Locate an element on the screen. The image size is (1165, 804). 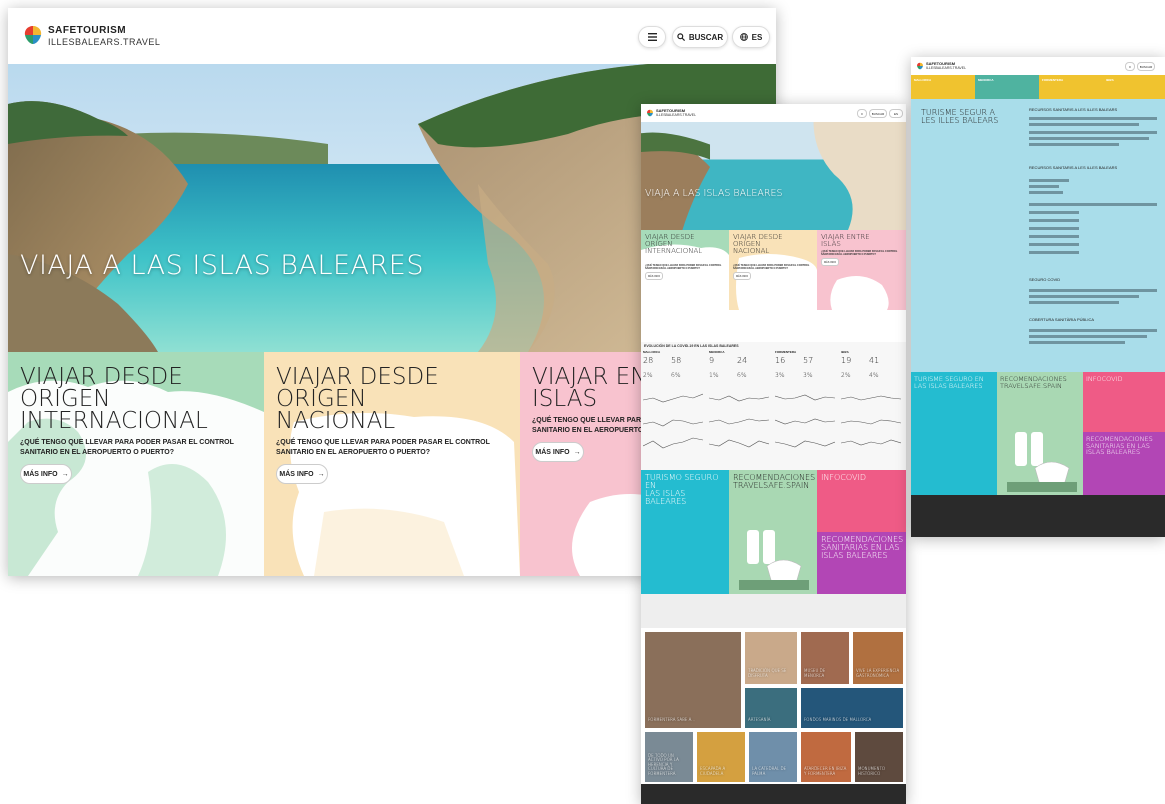
gallery-tile: LA CATEDRAL DE PALMA is located at coordinates (773, 757).